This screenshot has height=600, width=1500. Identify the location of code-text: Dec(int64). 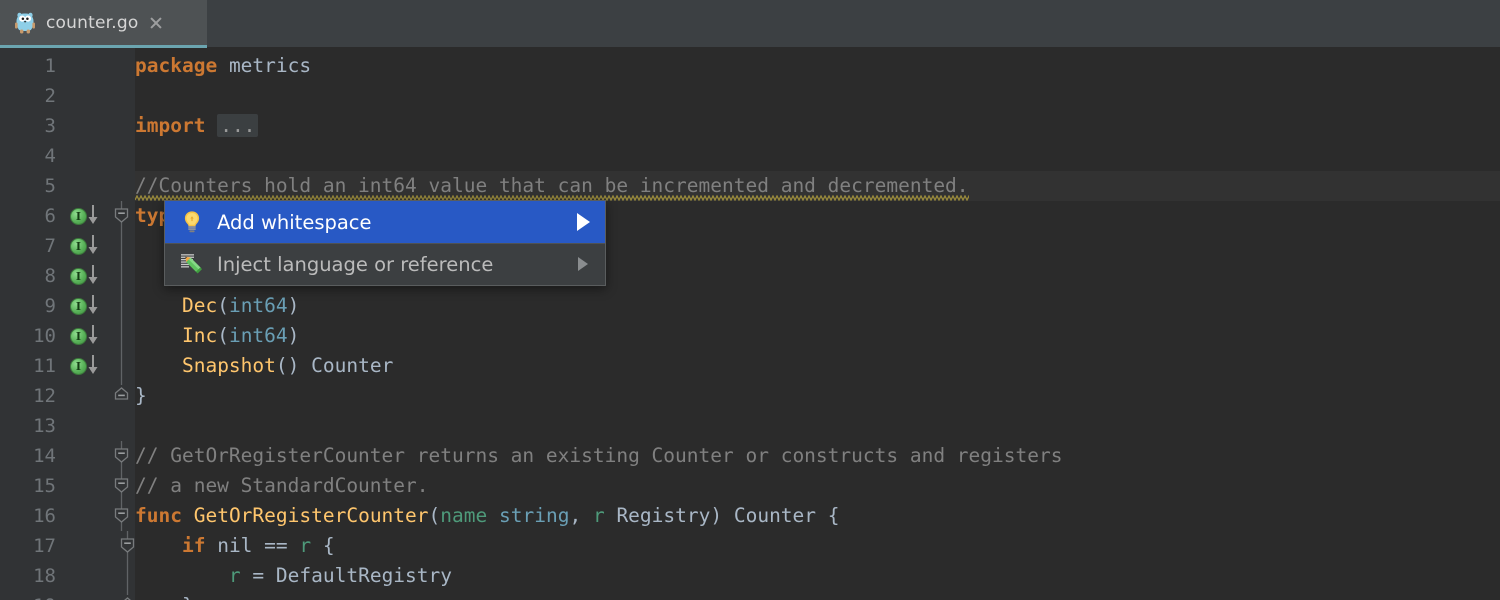
(217, 306).